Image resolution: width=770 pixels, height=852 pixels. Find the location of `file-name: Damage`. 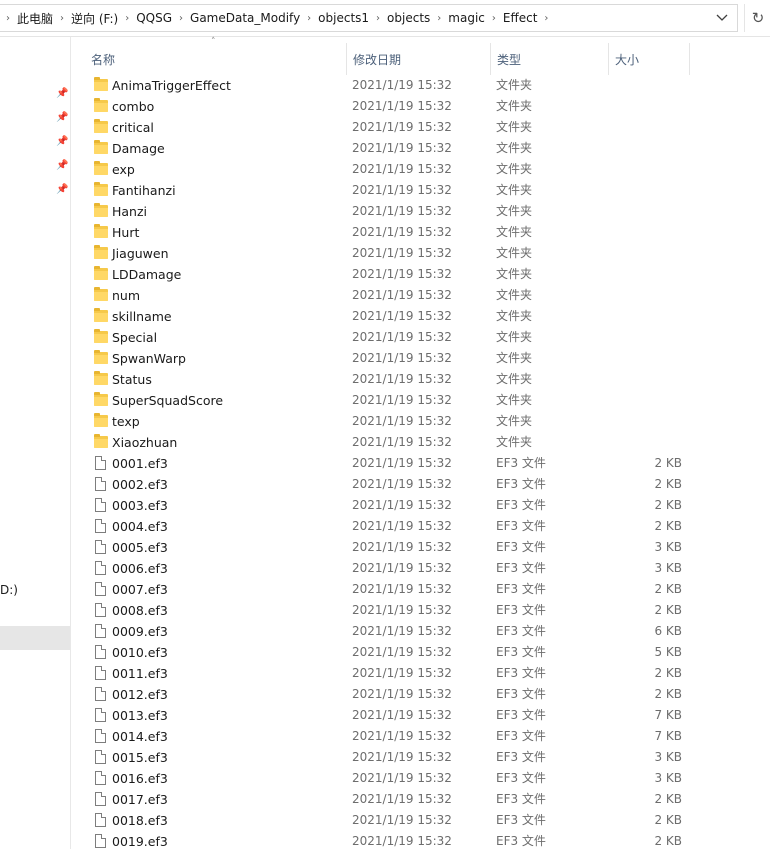

file-name: Damage is located at coordinates (138, 148).